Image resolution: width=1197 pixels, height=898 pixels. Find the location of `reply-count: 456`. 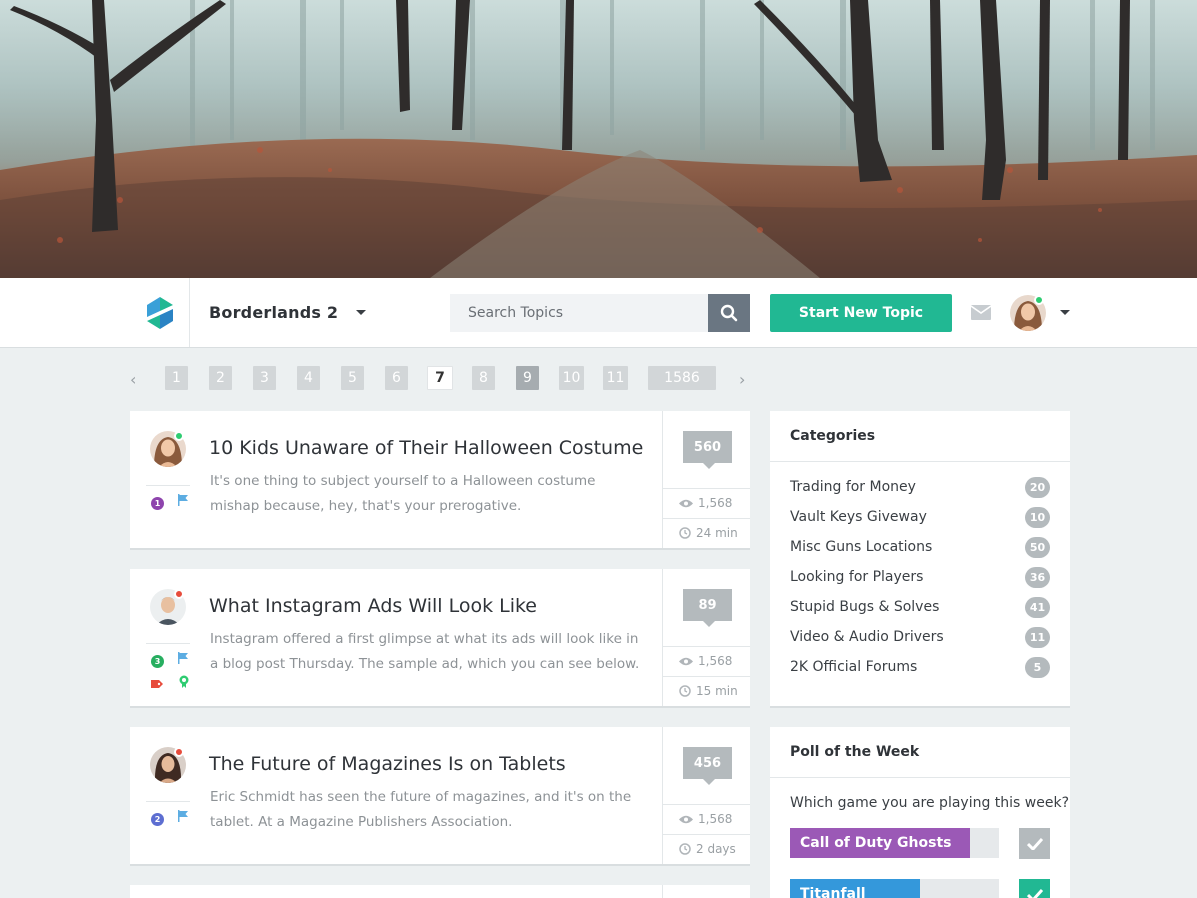

reply-count: 456 is located at coordinates (707, 766).